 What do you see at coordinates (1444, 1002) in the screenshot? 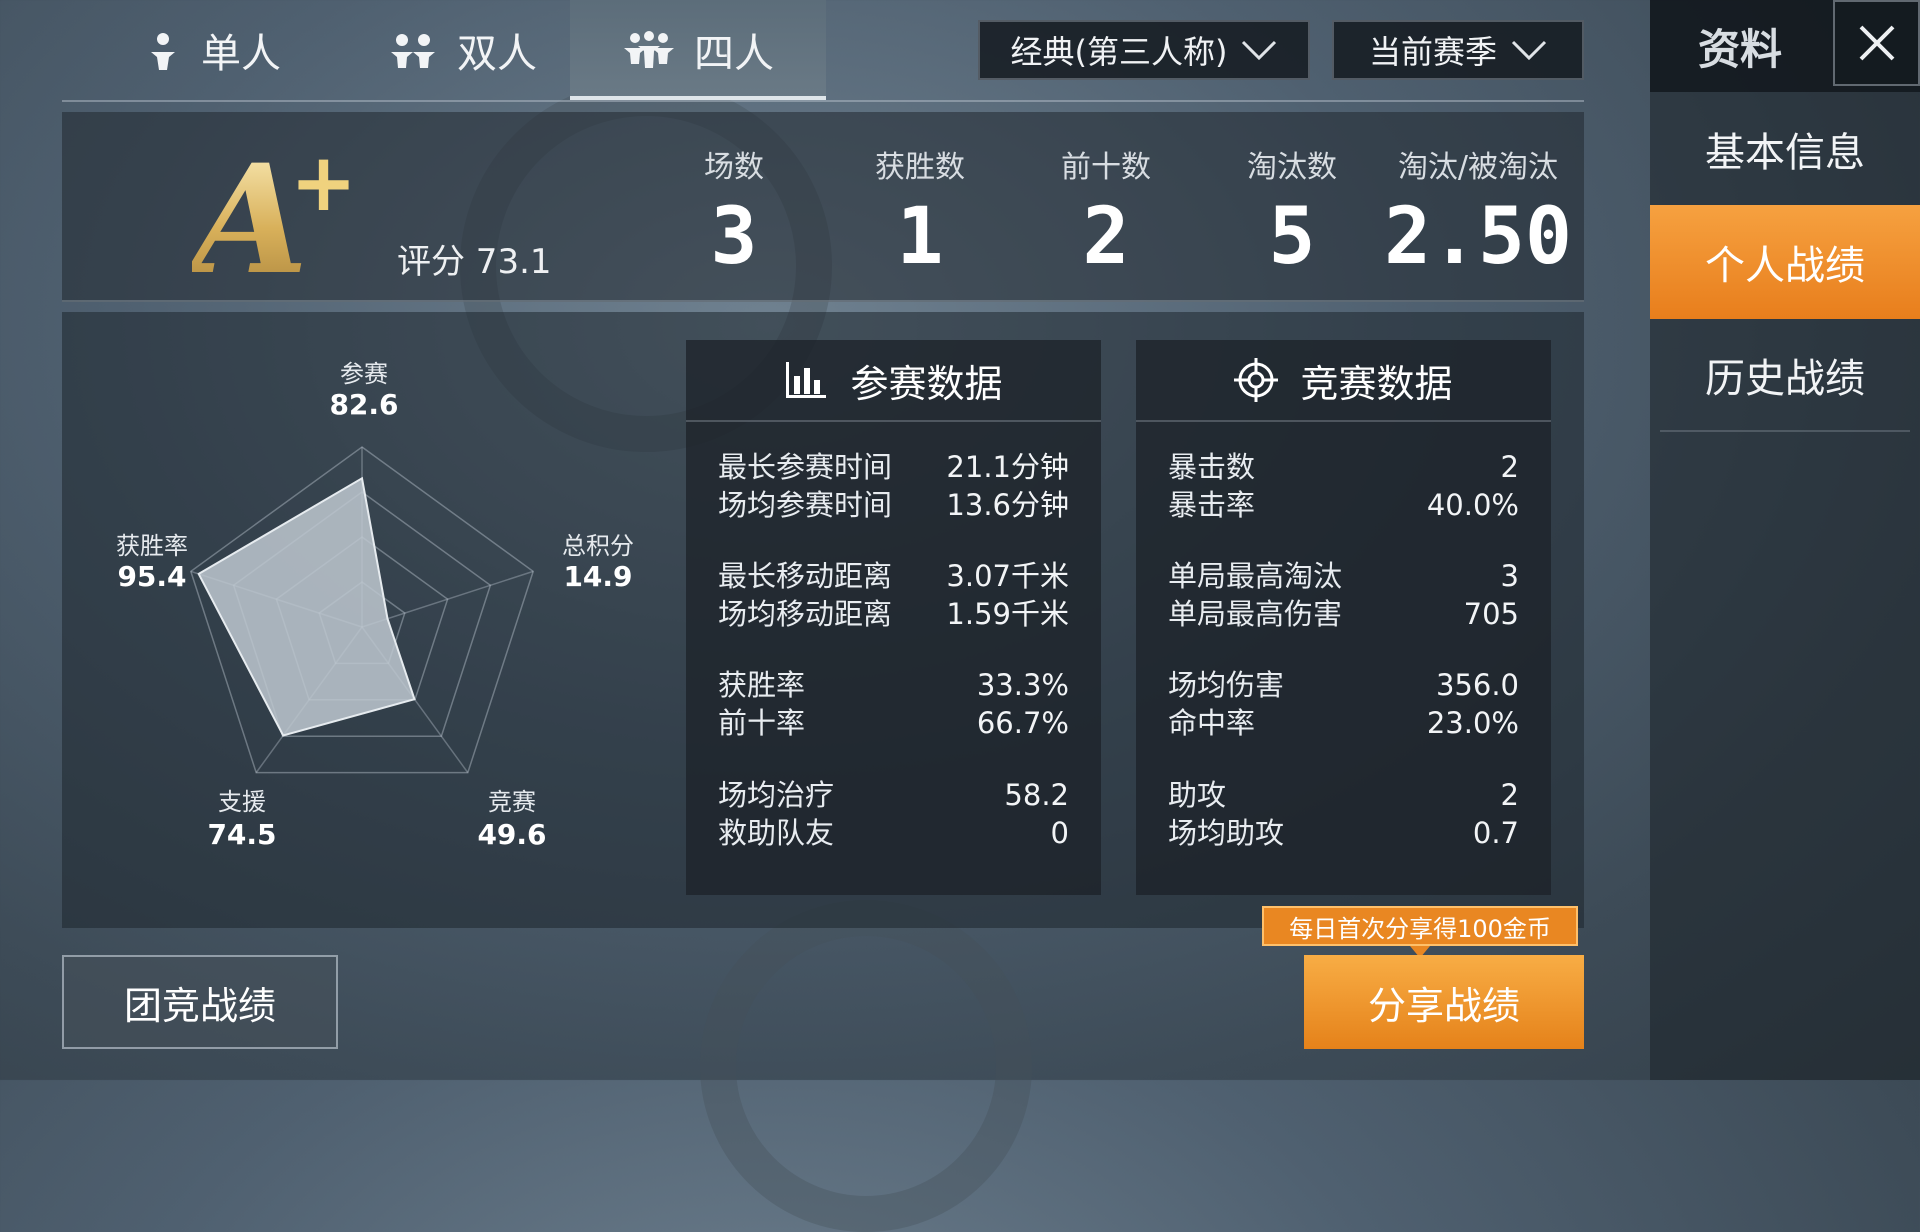
I see `share-stats-button: 分享战绩` at bounding box center [1444, 1002].